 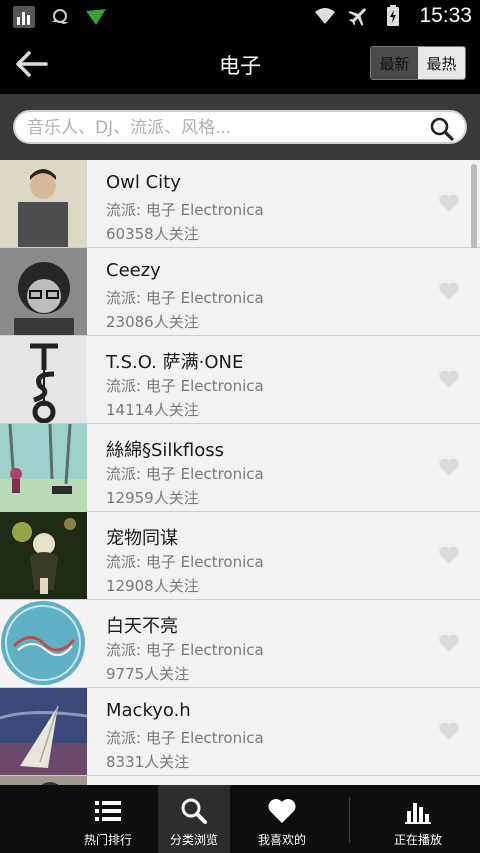 I want to click on heart-icon, so click(x=282, y=811).